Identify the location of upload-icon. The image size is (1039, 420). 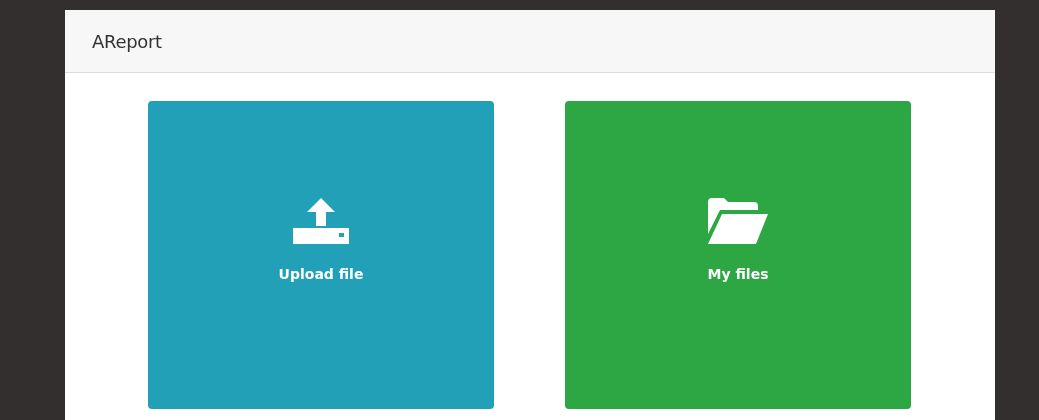
(321, 221).